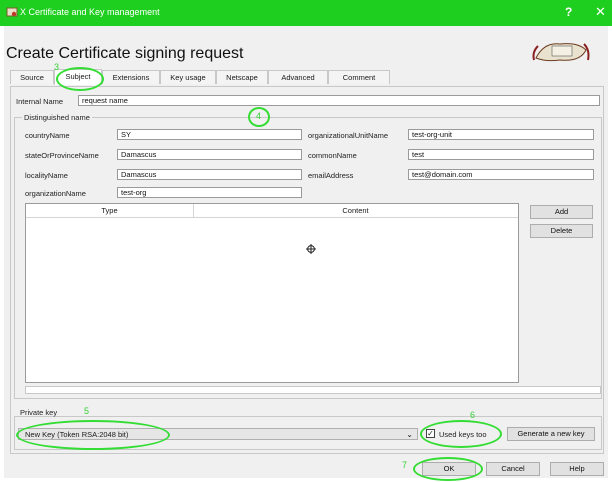 The image size is (612, 482). Describe the element at coordinates (348, 135) in the screenshot. I see `org-unit-name-label: organizationalUnitName` at that location.